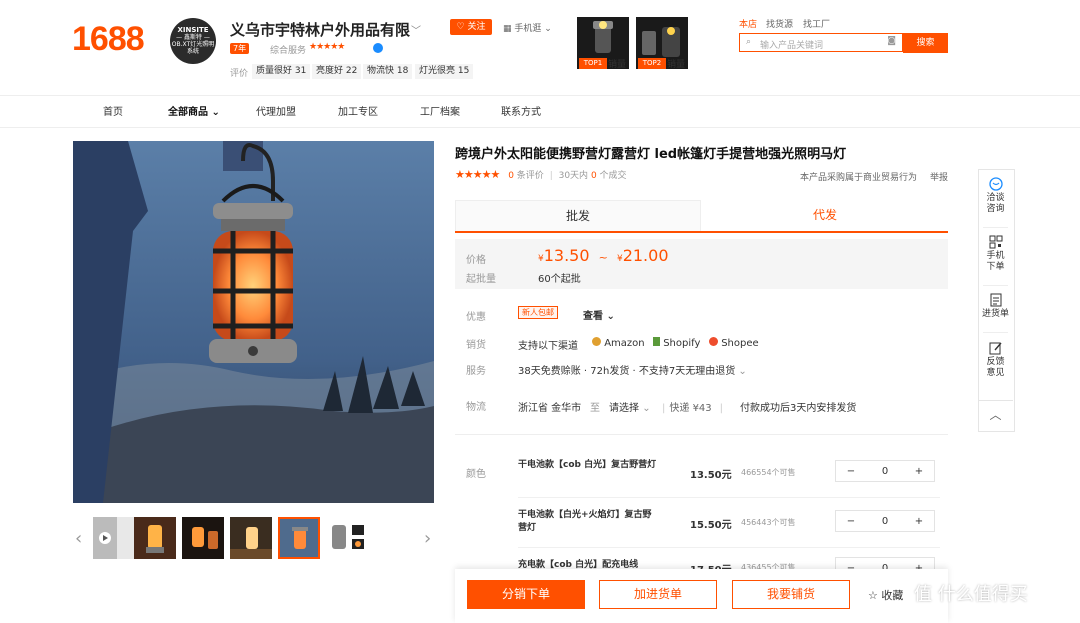 This screenshot has height=623, width=1080. I want to click on nav-all-products-label: 全部商品, so click(188, 112).